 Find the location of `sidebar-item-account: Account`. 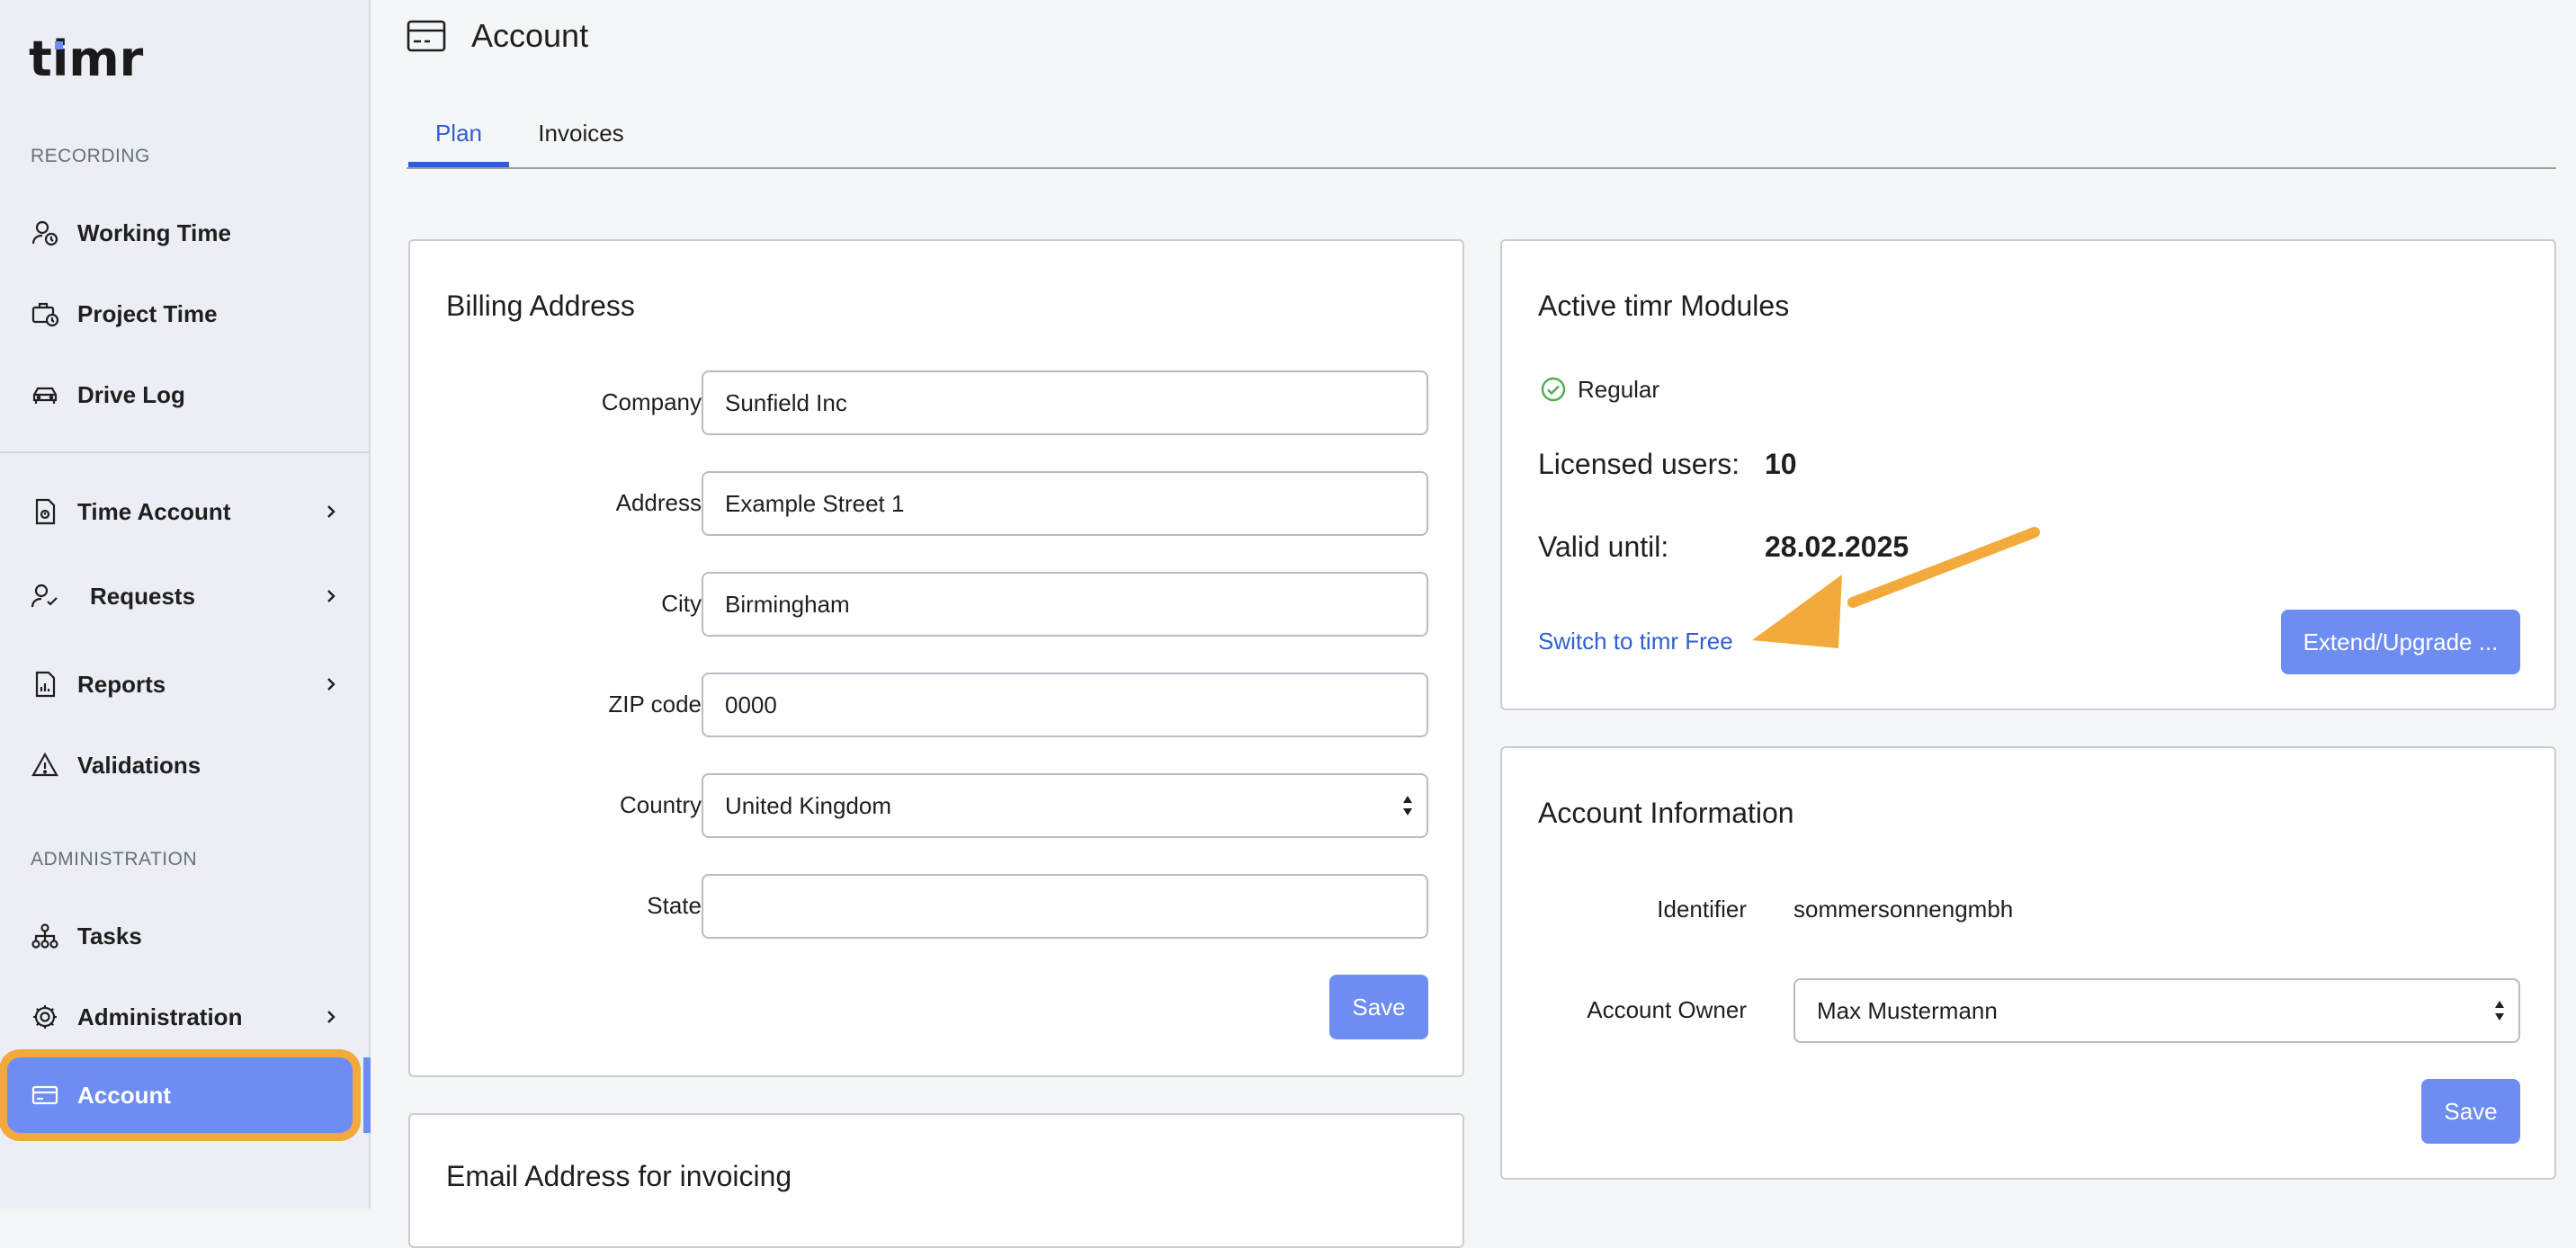

sidebar-item-account: Account is located at coordinates (180, 1095).